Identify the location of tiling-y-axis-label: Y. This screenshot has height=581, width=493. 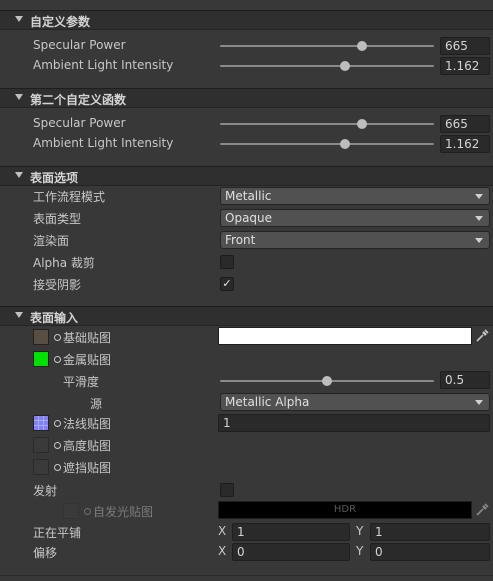
(360, 531).